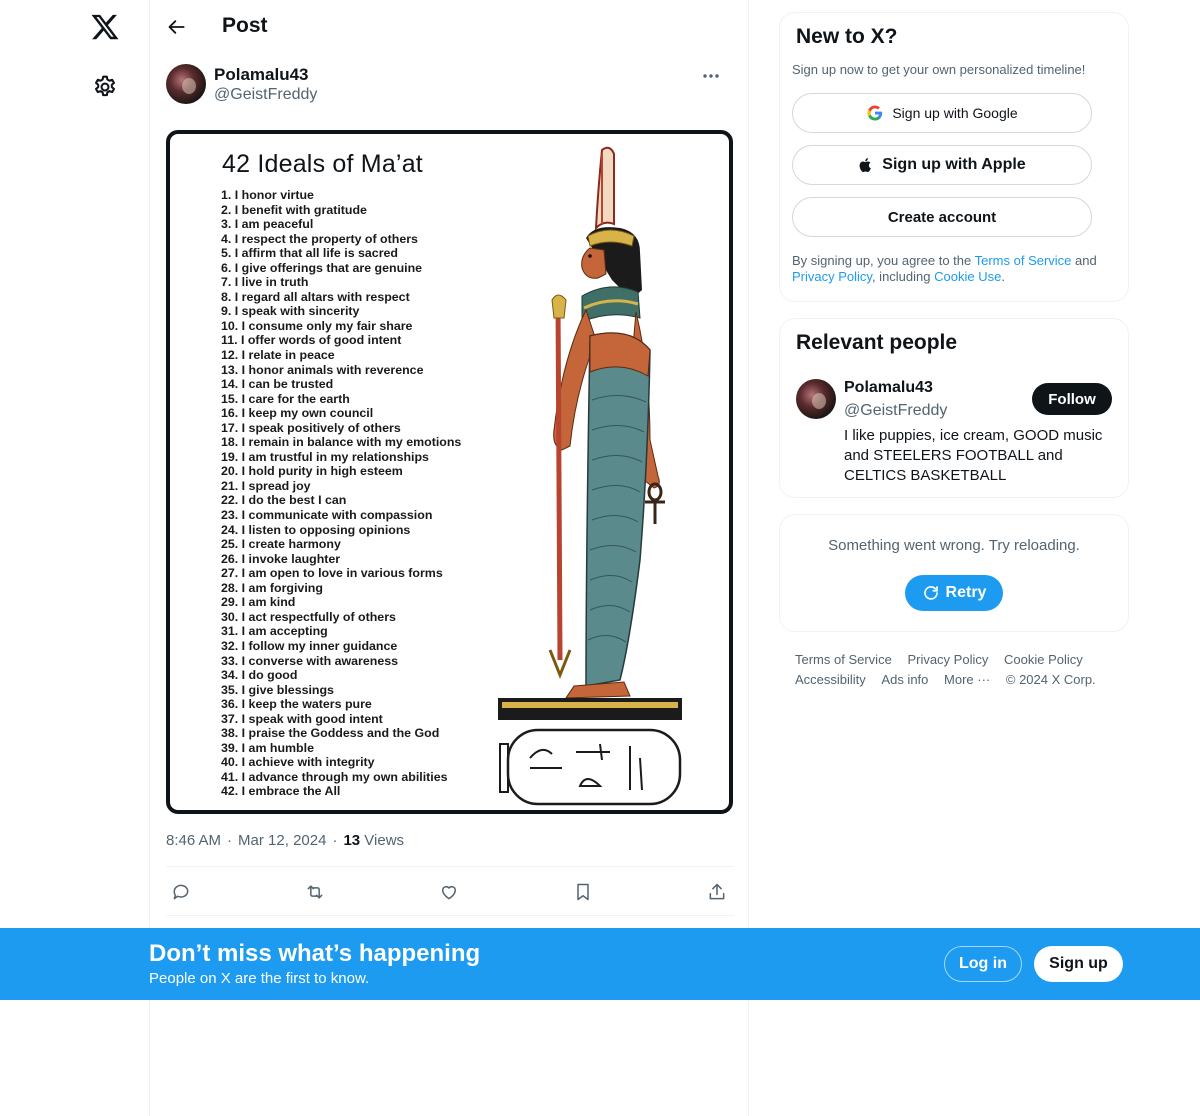  Describe the element at coordinates (310, 660) in the screenshot. I see `ideal-item: 33. I converse with awareness` at that location.